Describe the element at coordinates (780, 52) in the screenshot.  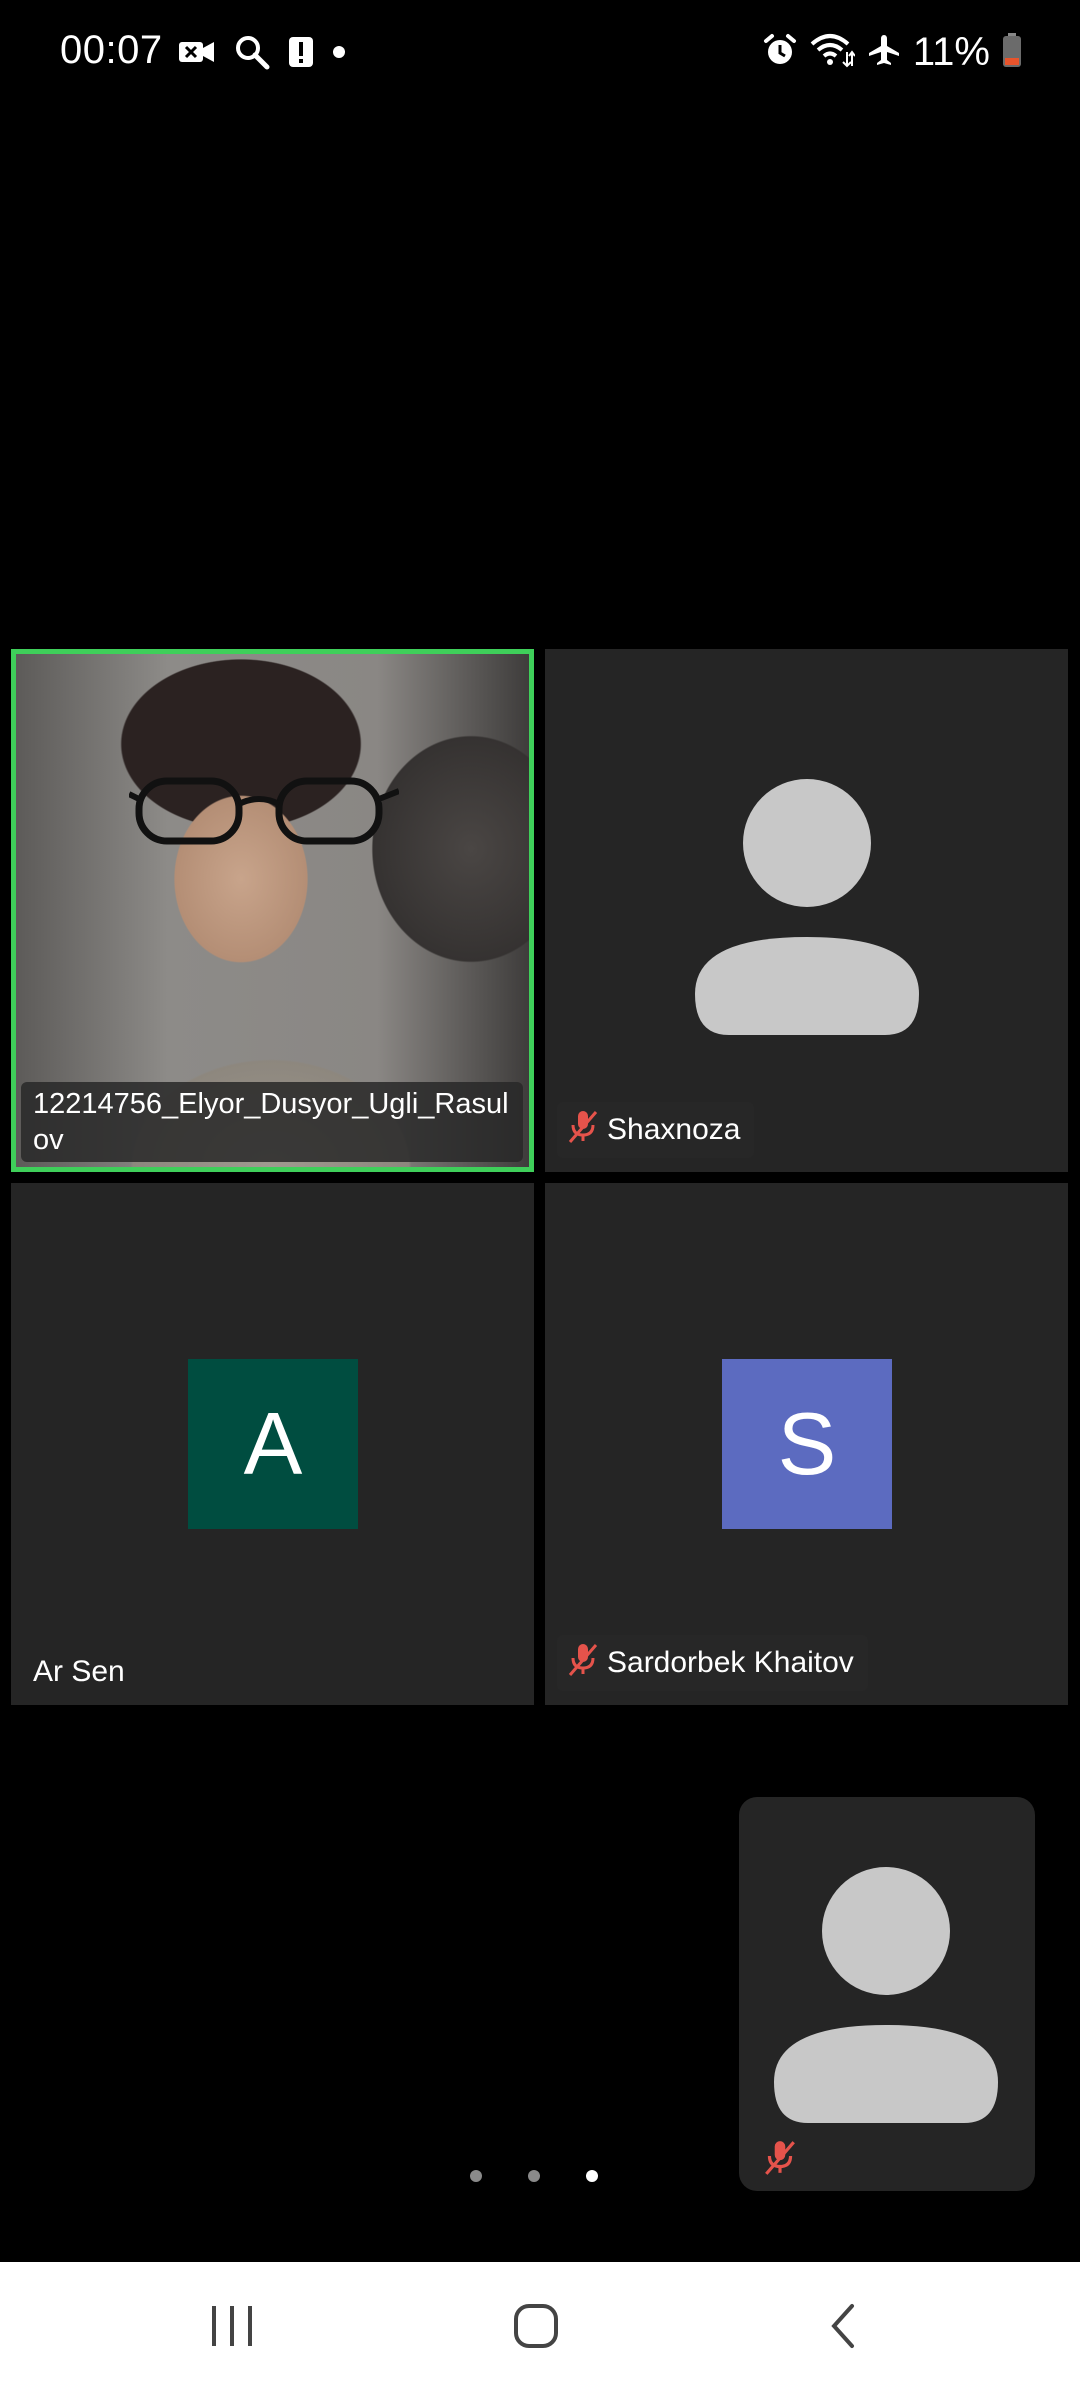
I see `alarm-icon` at that location.